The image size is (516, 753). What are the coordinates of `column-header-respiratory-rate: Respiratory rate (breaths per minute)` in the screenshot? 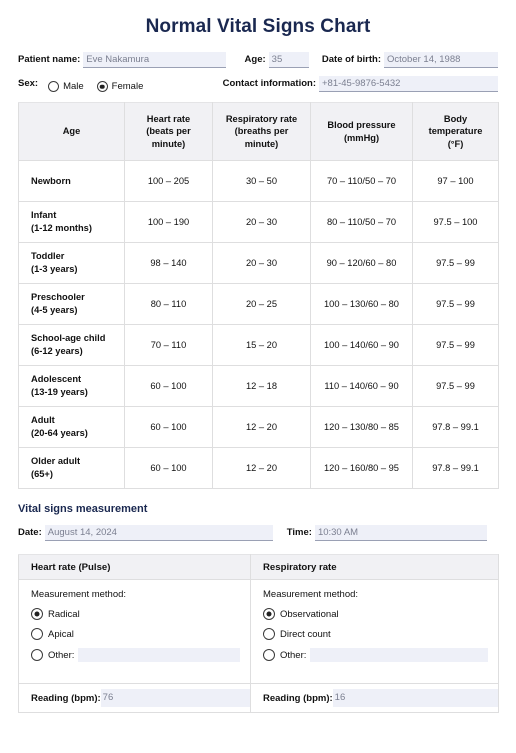 It's located at (261, 131).